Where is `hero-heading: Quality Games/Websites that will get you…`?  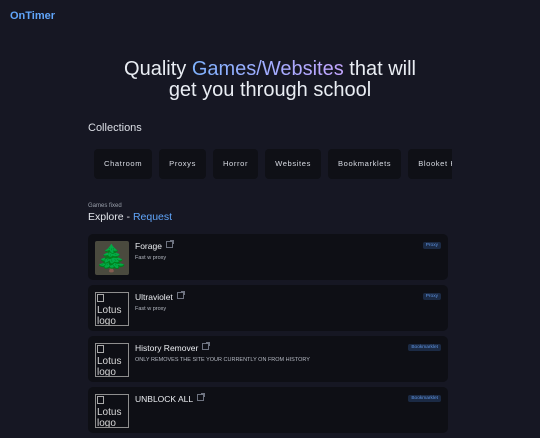 hero-heading: Quality Games/Websites that will get you… is located at coordinates (270, 80).